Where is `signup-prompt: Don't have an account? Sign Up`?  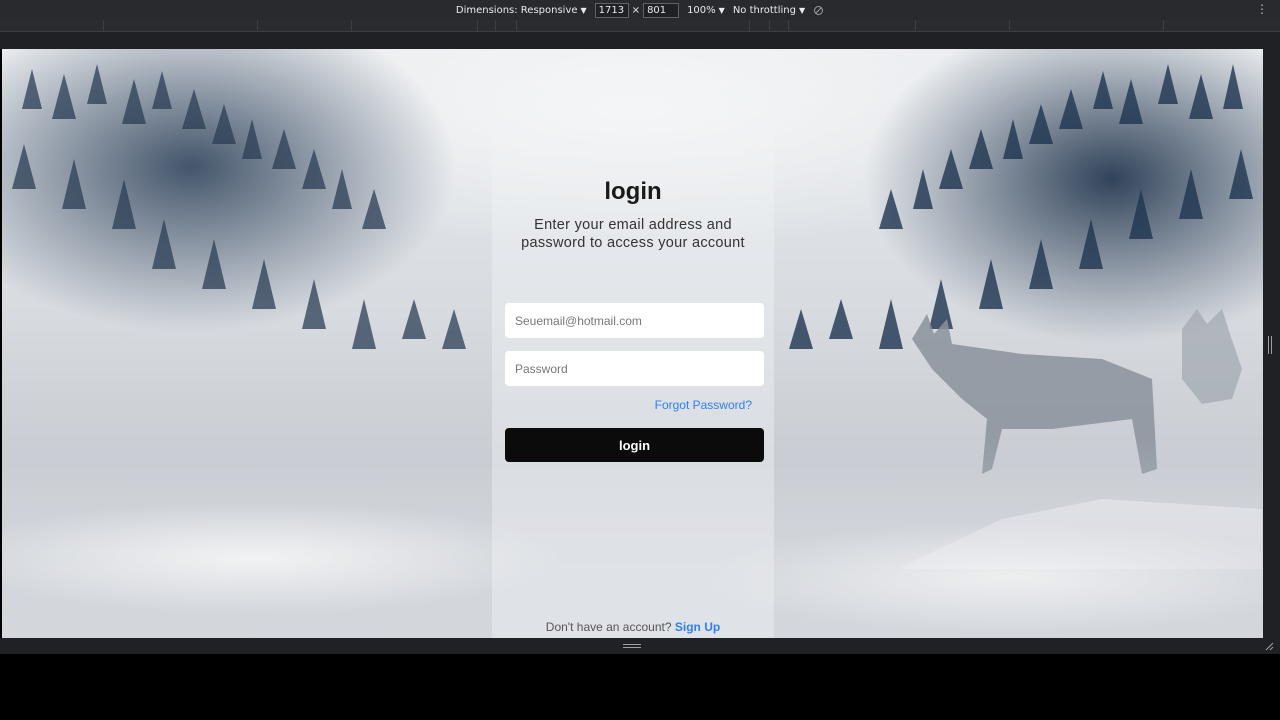
signup-prompt: Don't have an account? Sign Up is located at coordinates (633, 627).